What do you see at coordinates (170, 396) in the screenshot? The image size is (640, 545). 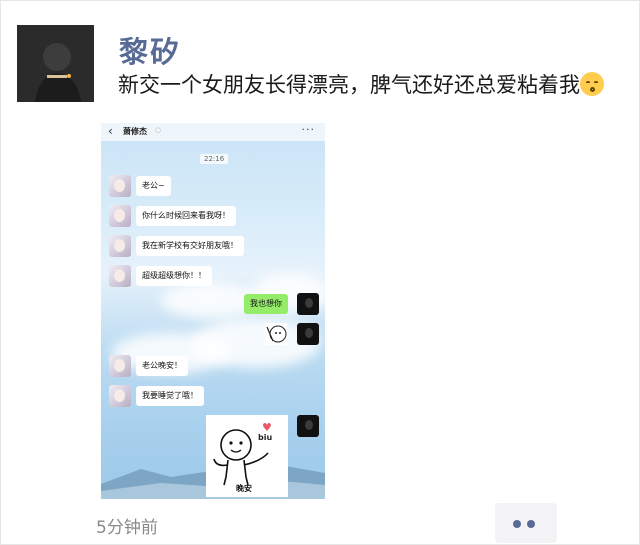 I see `message-bubble: 我要睡觉了哦！` at bounding box center [170, 396].